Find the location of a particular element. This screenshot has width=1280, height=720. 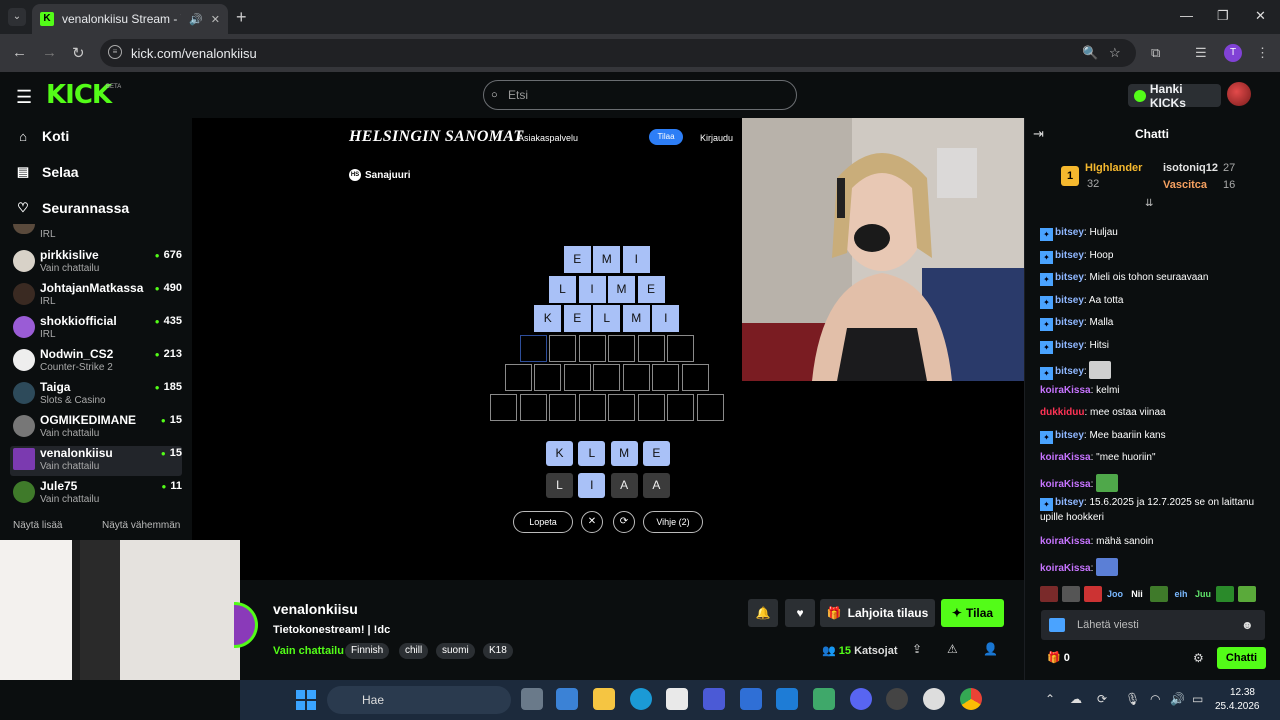

search-input: Etsi is located at coordinates (640, 95).